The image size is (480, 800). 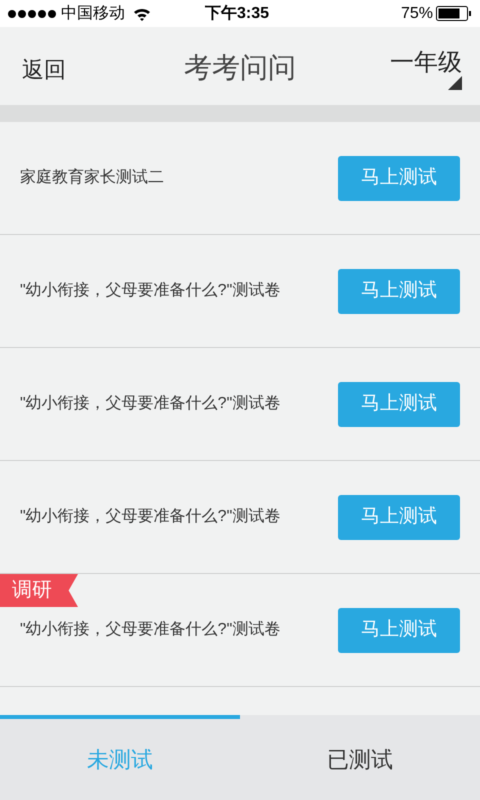 I want to click on test-title: 家庭教育家长测试二, so click(x=92, y=177).